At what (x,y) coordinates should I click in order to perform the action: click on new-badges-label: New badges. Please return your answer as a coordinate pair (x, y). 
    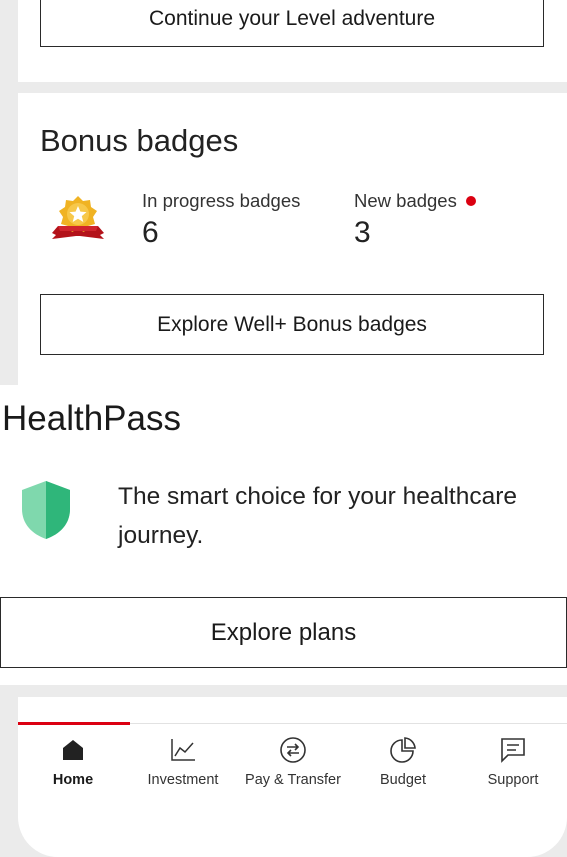
    Looking at the image, I should click on (405, 200).